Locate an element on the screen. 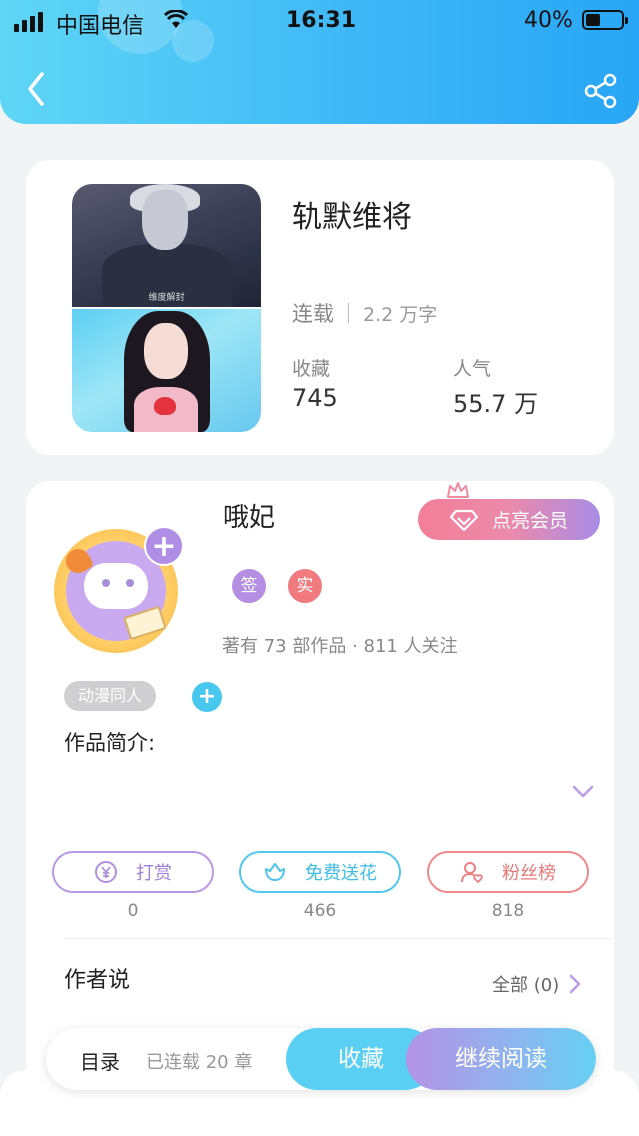 This screenshot has height=1136, width=639. book-meta: 连载 2.2 万字 is located at coordinates (364, 313).